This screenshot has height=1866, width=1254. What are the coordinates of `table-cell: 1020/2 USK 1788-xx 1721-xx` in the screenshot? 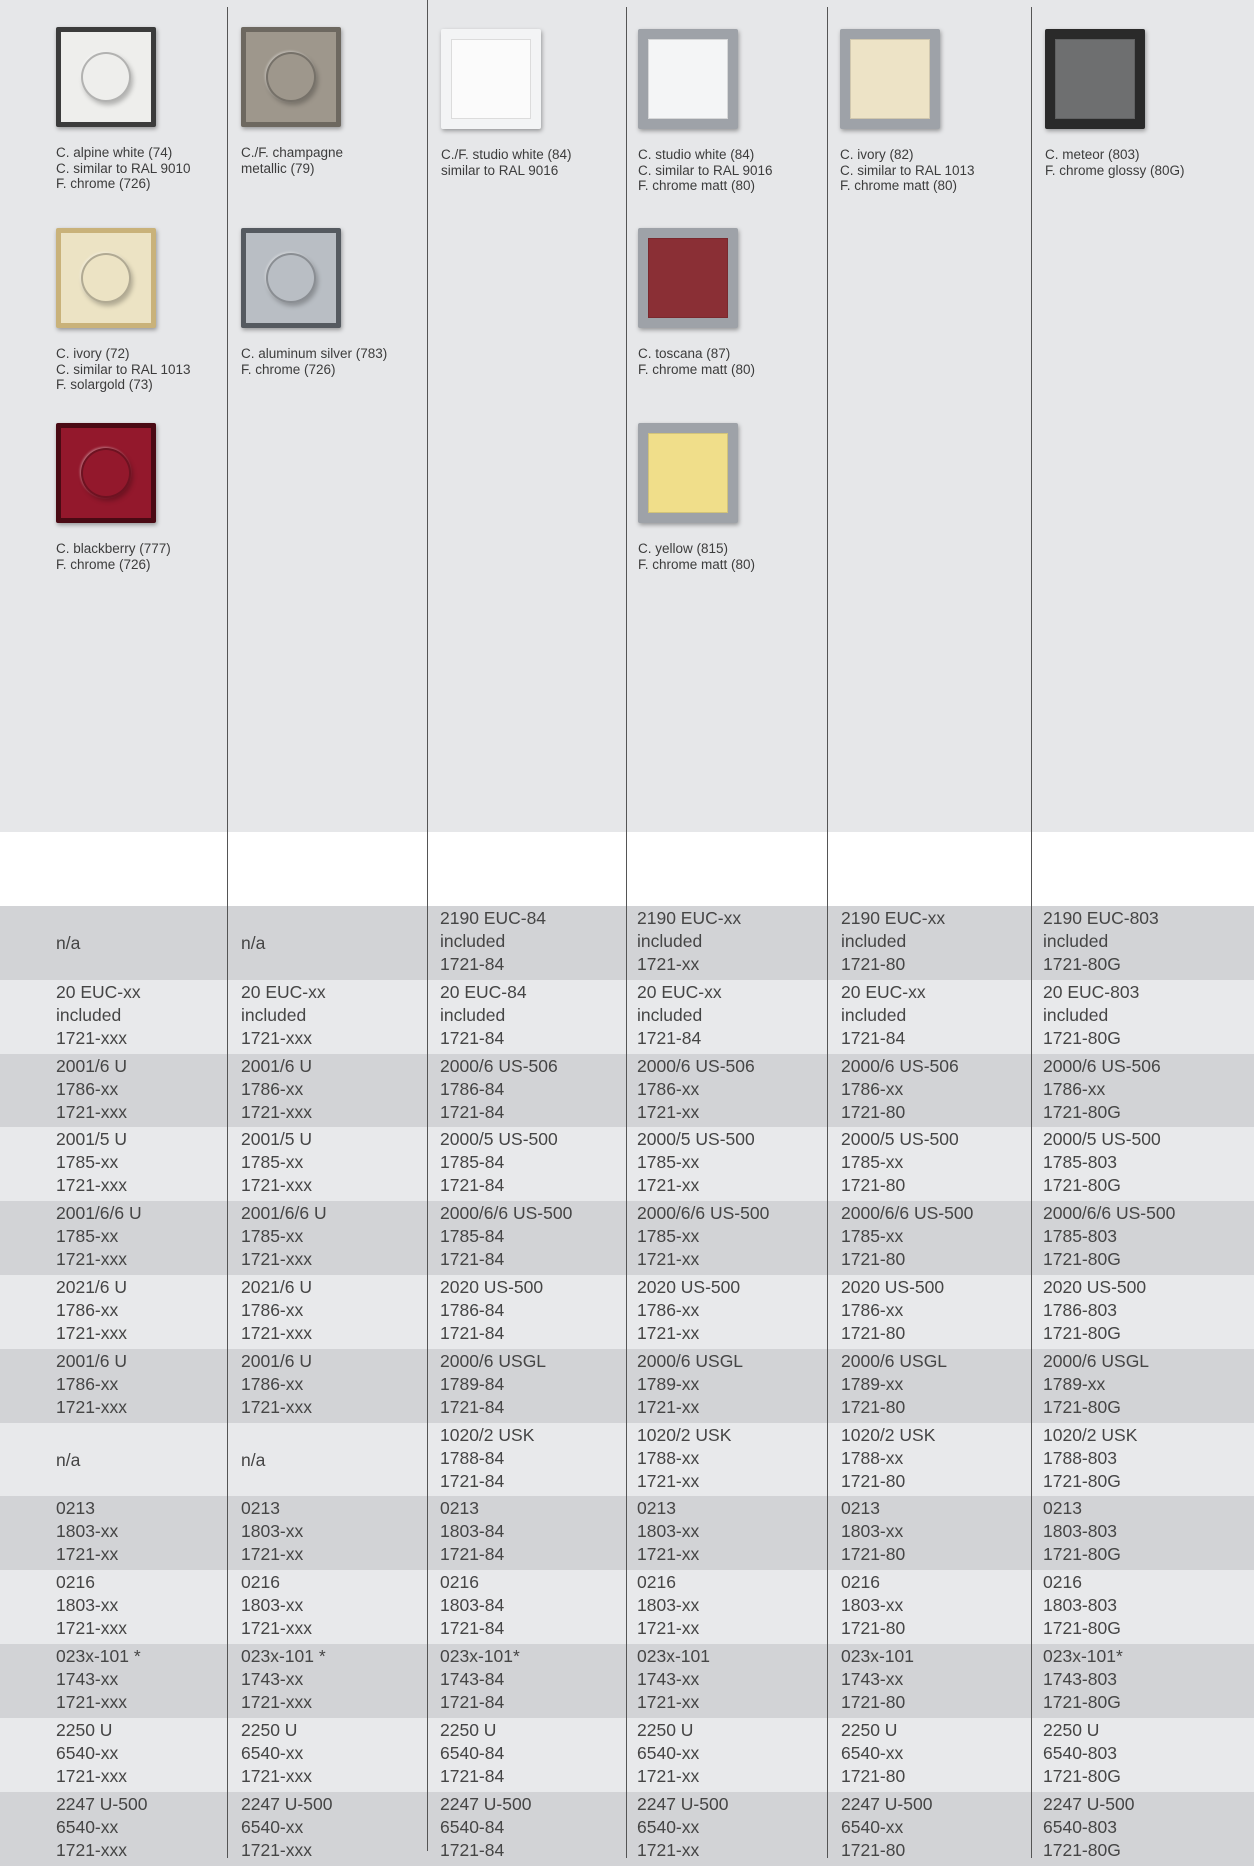 It's located at (684, 1457).